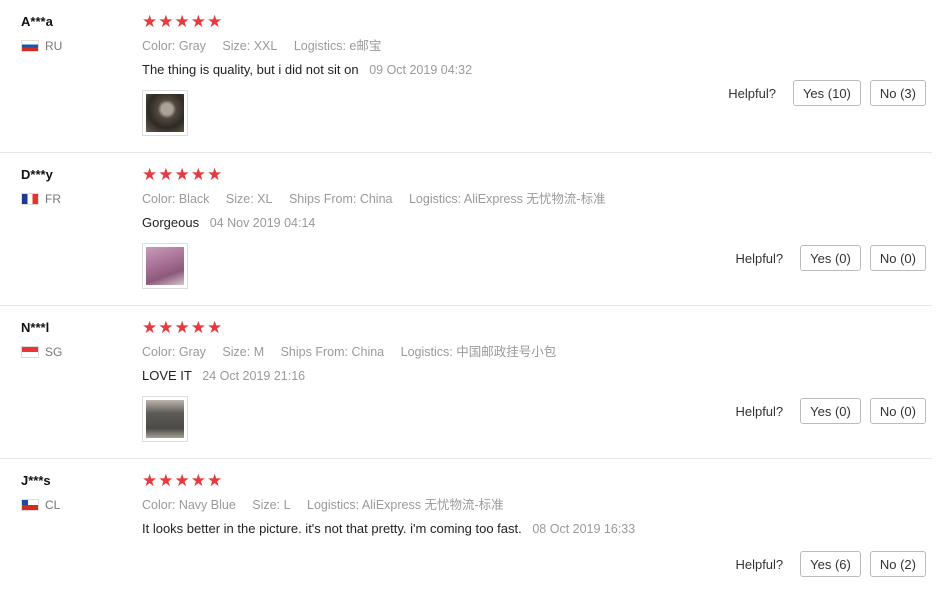 The image size is (950, 612). Describe the element at coordinates (37, 174) in the screenshot. I see `reviewer-name: D***y` at that location.